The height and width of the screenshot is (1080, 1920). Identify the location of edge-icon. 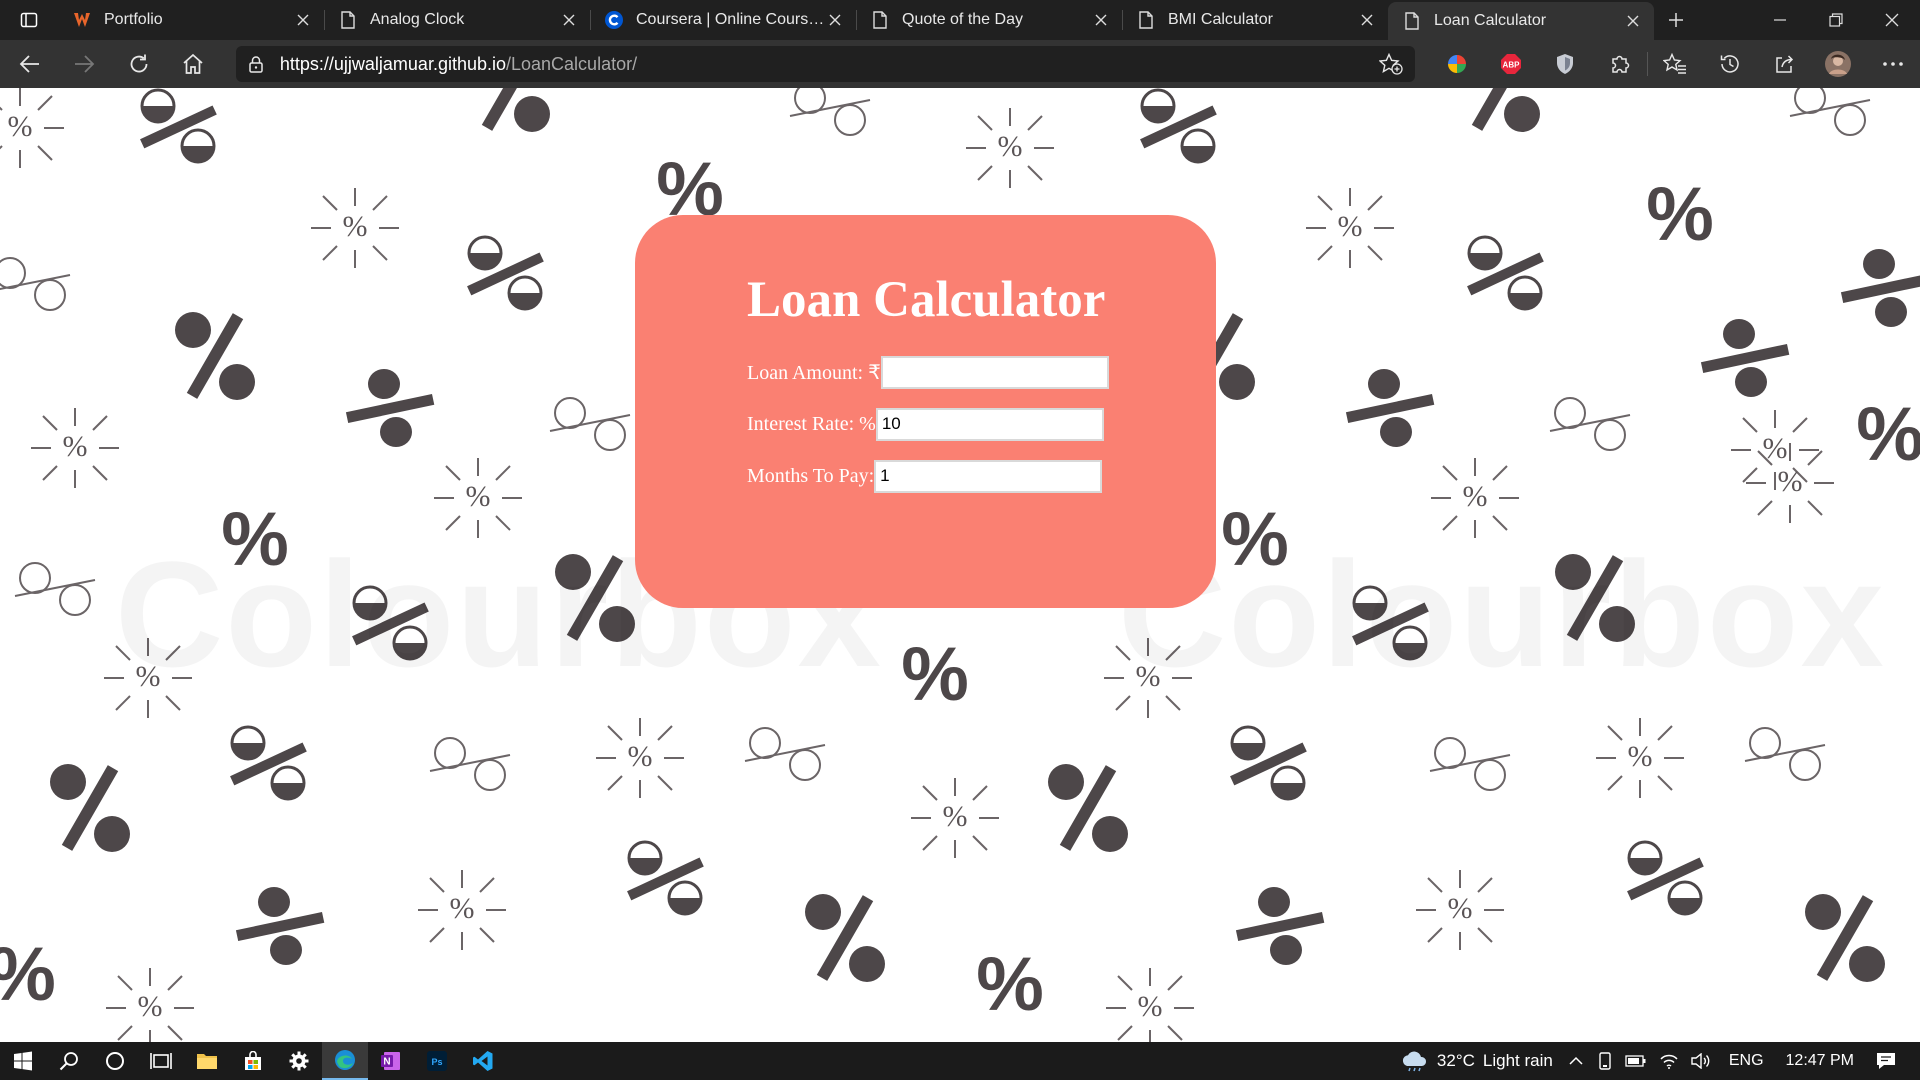
(345, 1060).